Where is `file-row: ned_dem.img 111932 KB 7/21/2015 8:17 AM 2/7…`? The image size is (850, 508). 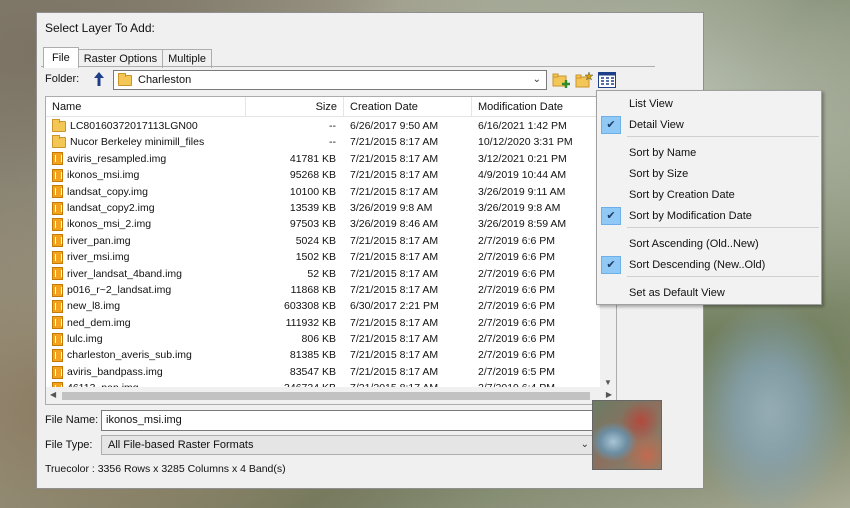
file-row: ned_dem.img 111932 KB 7/21/2015 8:17 AM 2/7… is located at coordinates (324, 323).